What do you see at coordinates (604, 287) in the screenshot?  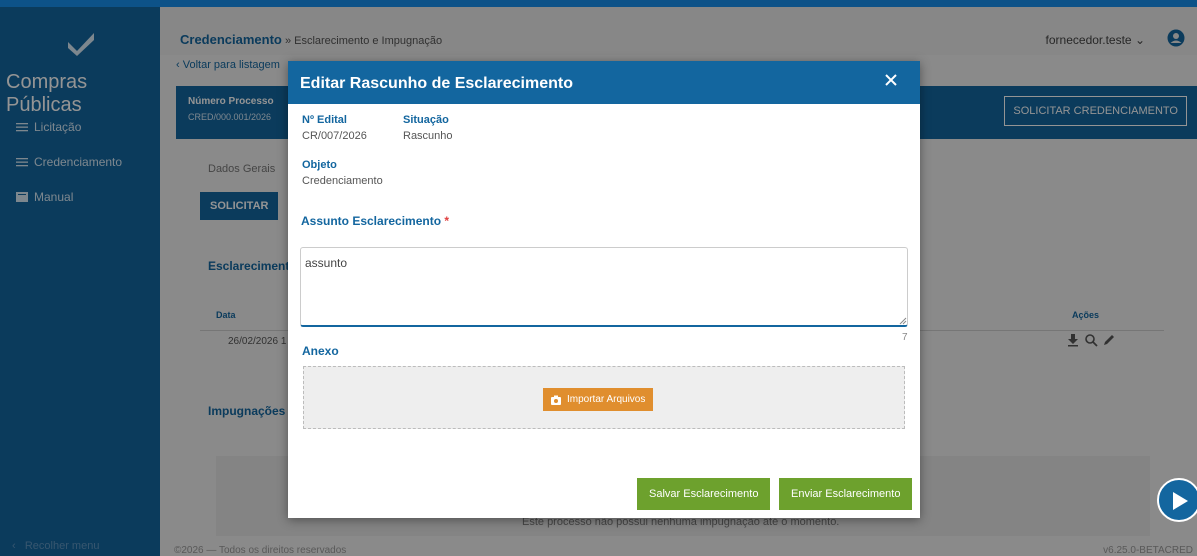 I see `subject-textarea: assunto` at bounding box center [604, 287].